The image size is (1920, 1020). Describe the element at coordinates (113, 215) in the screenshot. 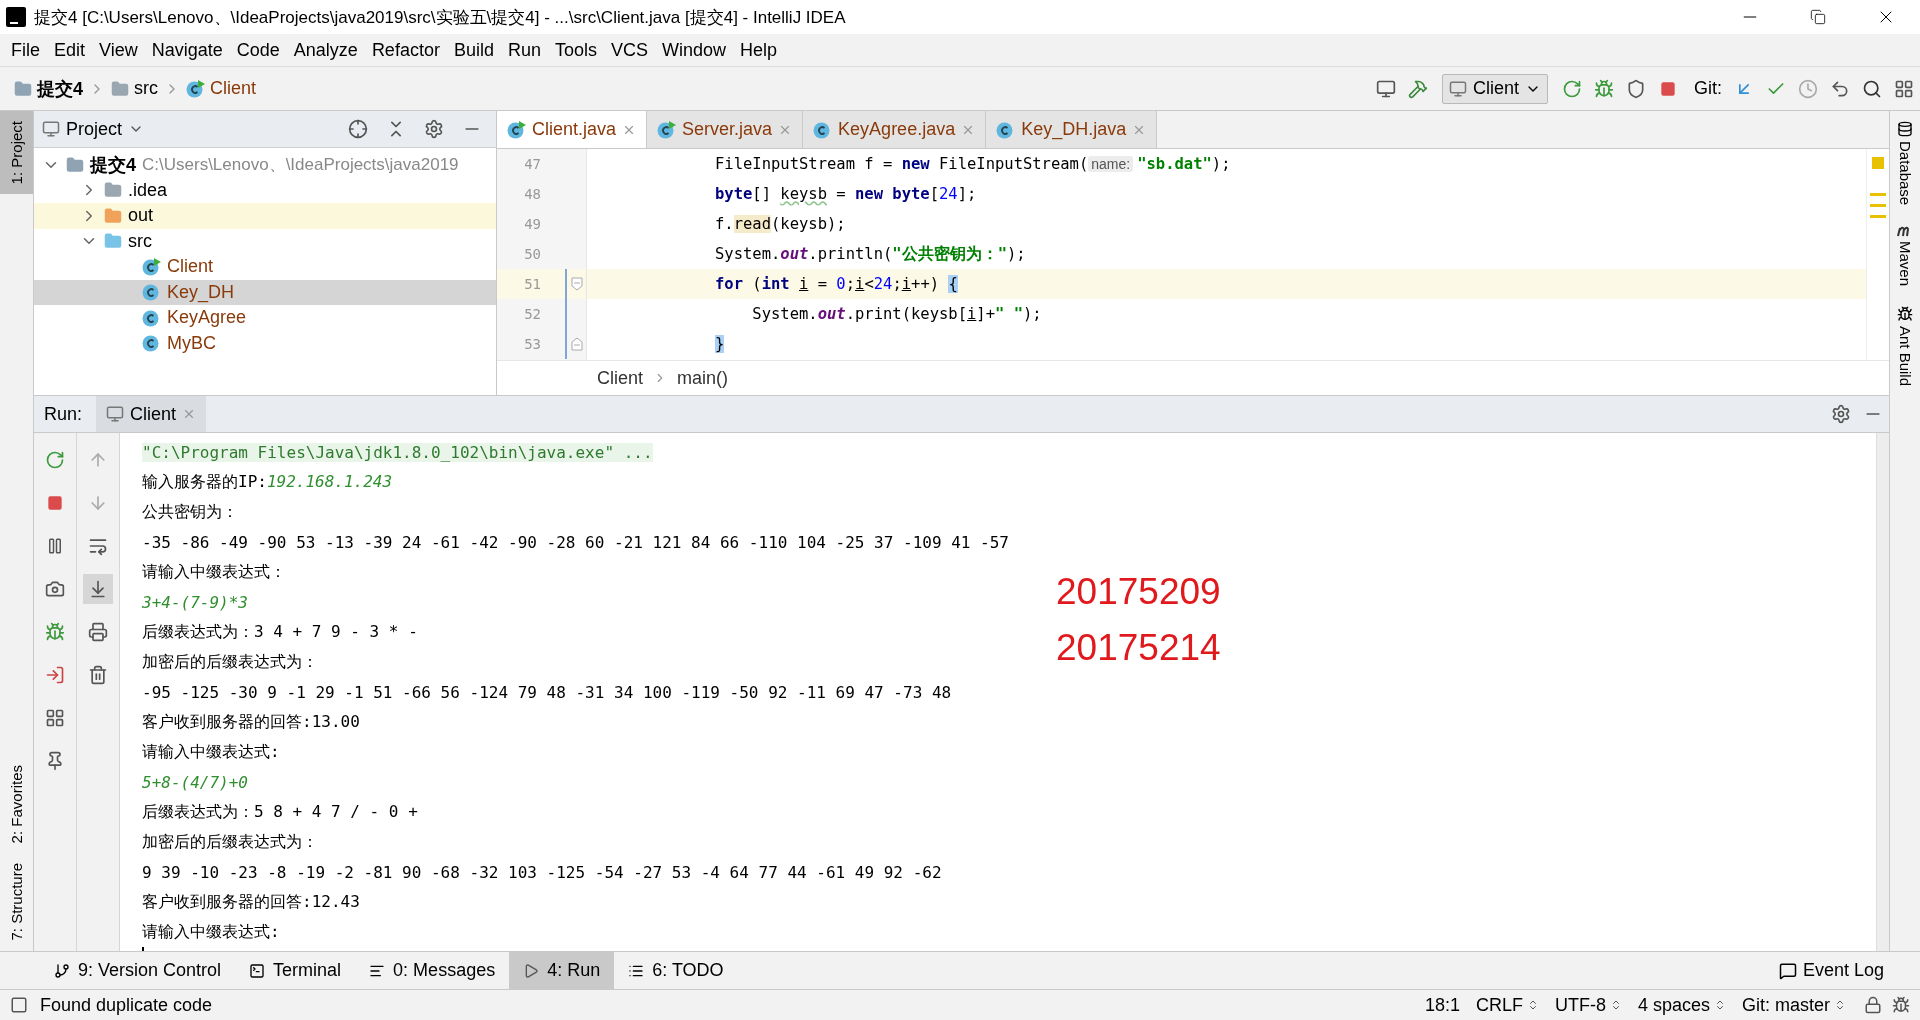

I see `folder-icon` at that location.